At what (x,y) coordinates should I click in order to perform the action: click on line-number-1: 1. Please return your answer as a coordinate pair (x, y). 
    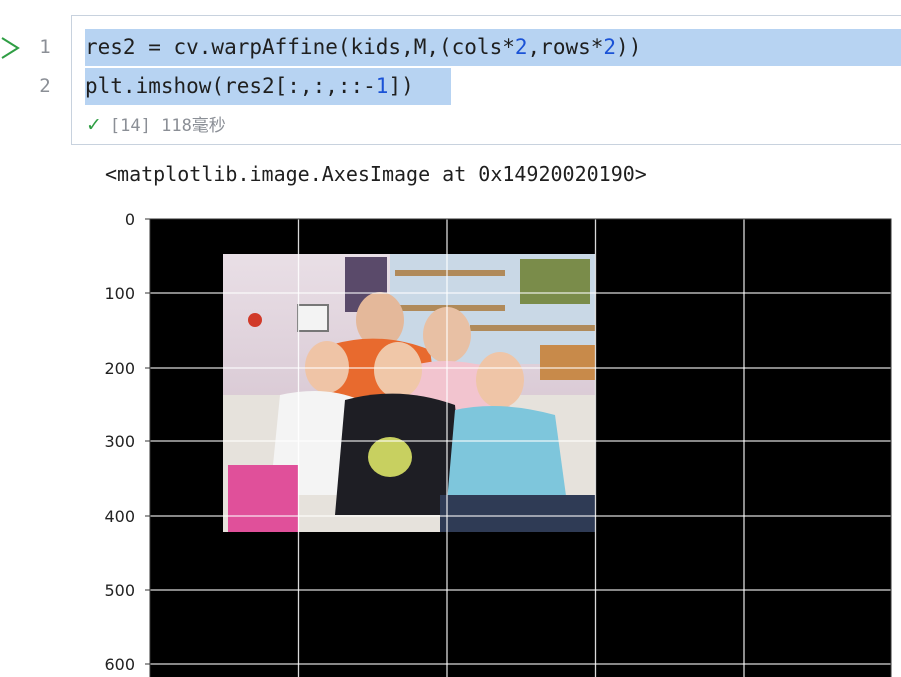
    Looking at the image, I should click on (45, 47).